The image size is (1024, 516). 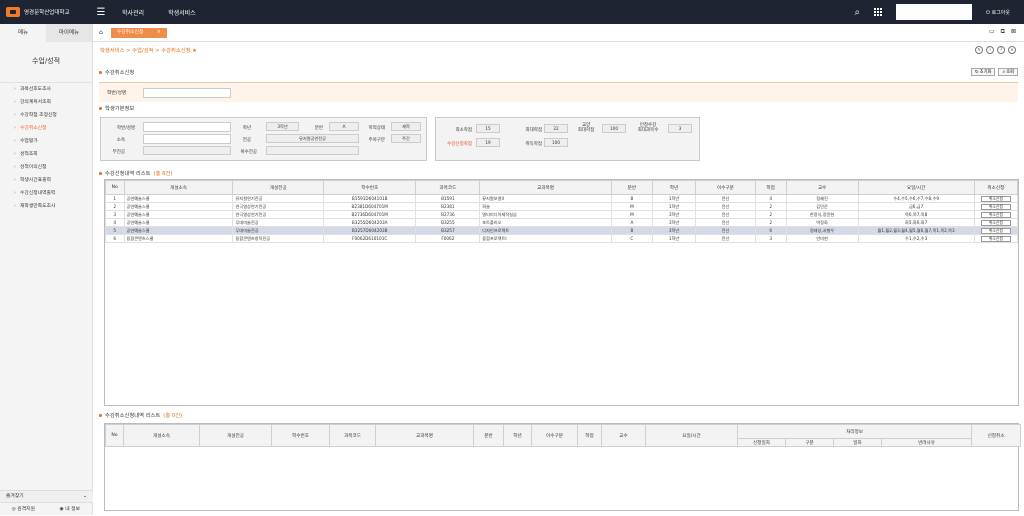 What do you see at coordinates (278, 198) in the screenshot?
I see `table-cell: 뮤지컬연기전공` at bounding box center [278, 198].